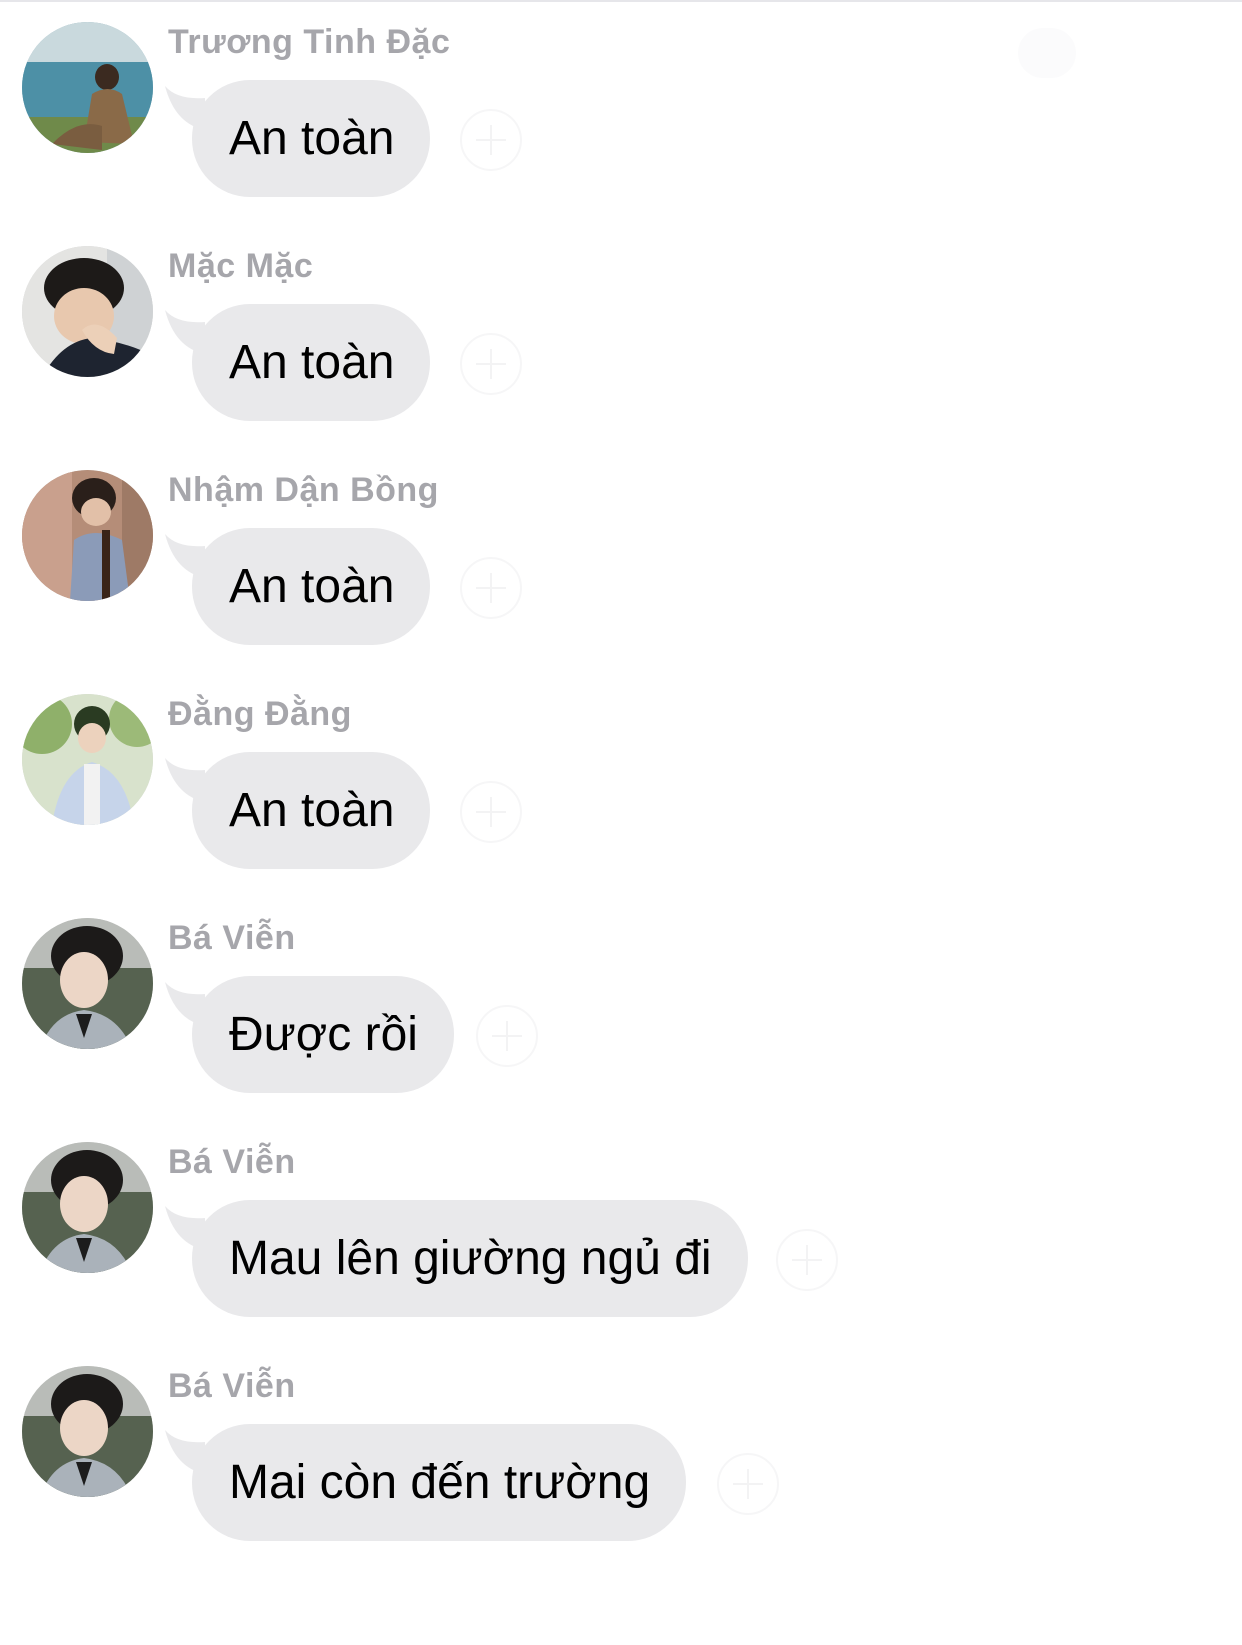 This screenshot has width=1242, height=1645. I want to click on sender-name: Trương Tinh Đặc, so click(309, 42).